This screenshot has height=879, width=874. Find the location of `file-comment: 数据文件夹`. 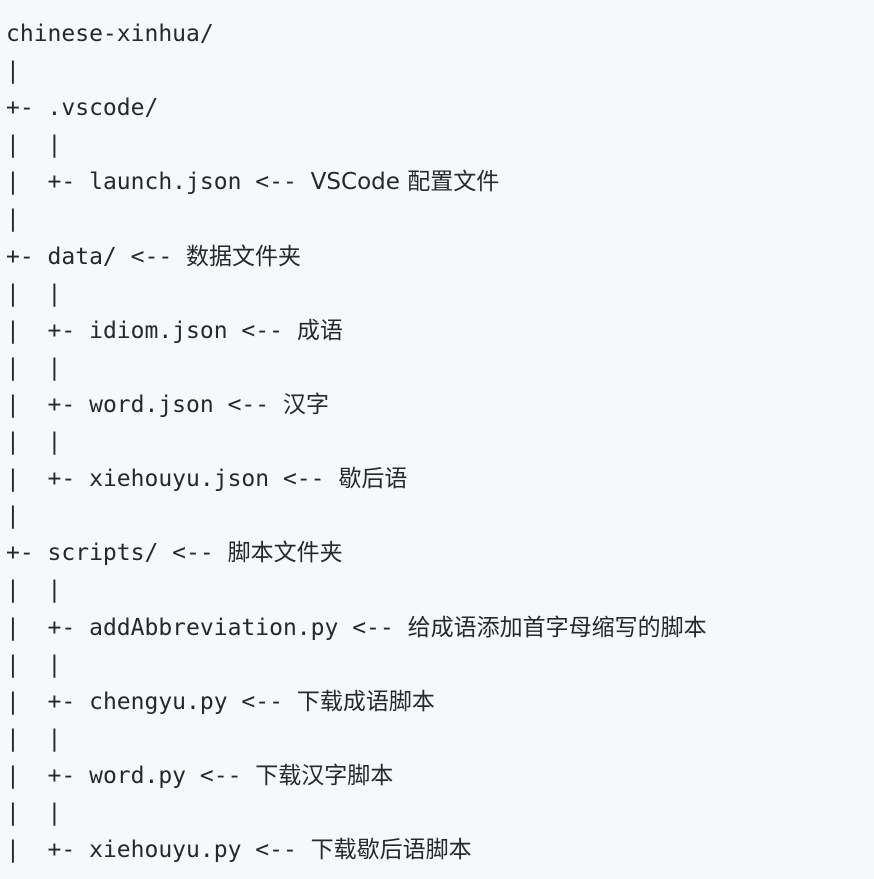

file-comment: 数据文件夹 is located at coordinates (244, 256).